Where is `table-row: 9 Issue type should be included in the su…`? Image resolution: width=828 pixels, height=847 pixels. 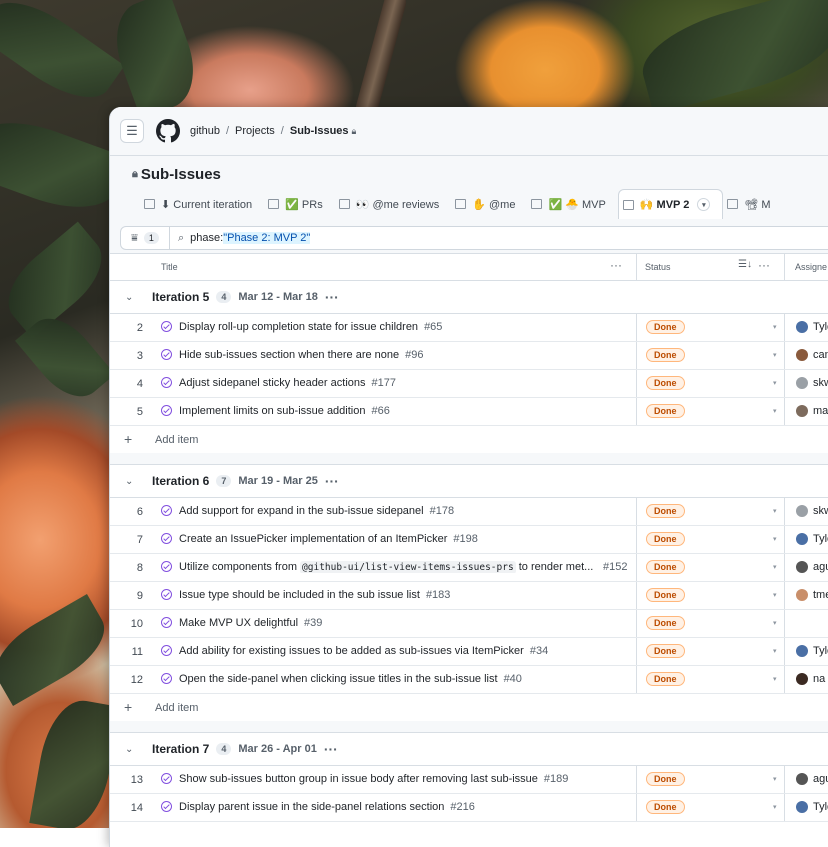 table-row: 9 Issue type should be included in the su… is located at coordinates (469, 596).